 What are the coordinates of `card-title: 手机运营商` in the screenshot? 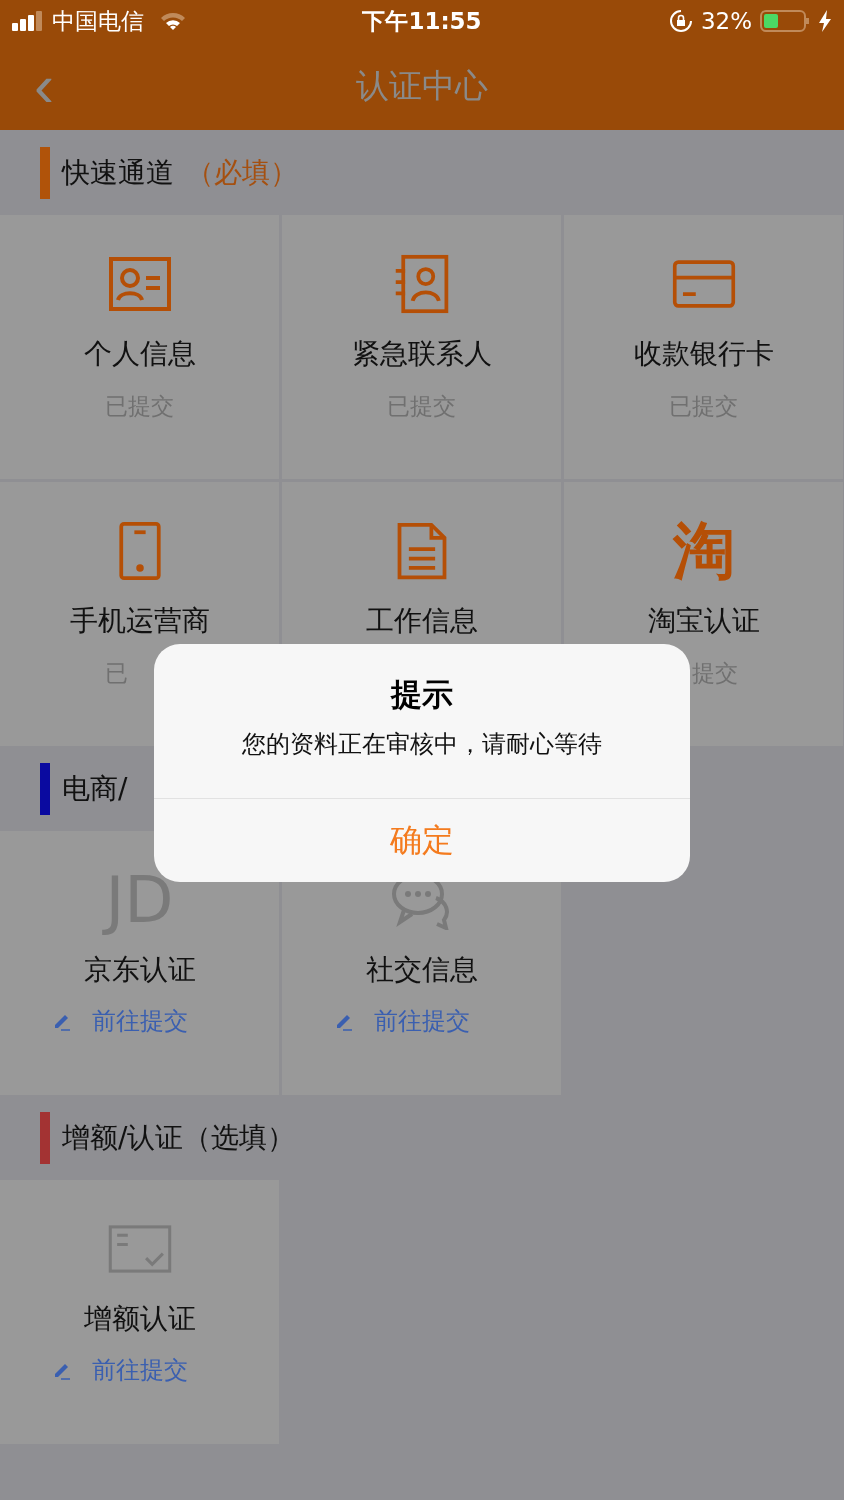 It's located at (139, 621).